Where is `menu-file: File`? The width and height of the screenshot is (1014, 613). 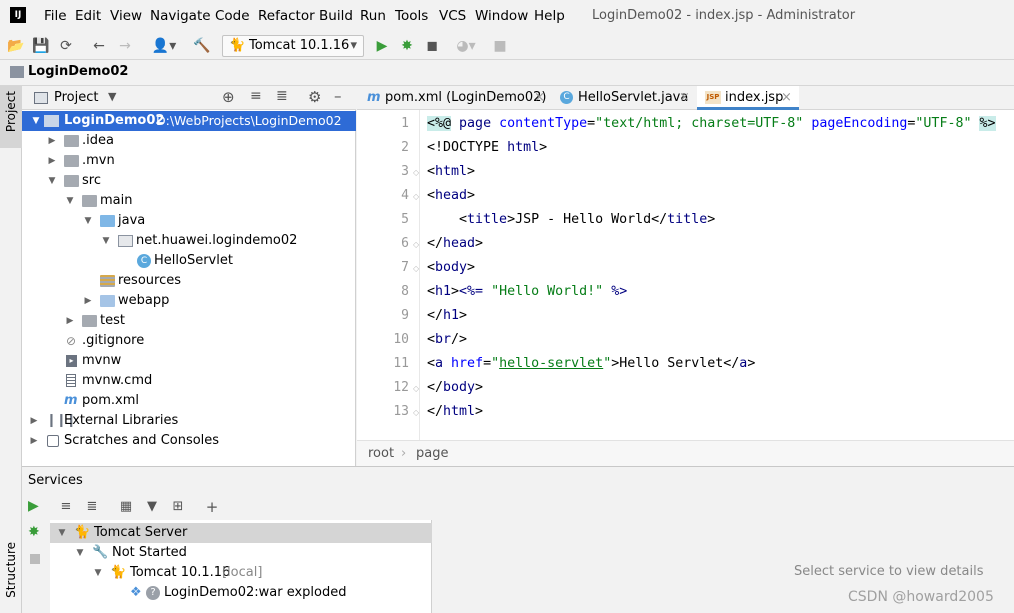 menu-file: File is located at coordinates (55, 16).